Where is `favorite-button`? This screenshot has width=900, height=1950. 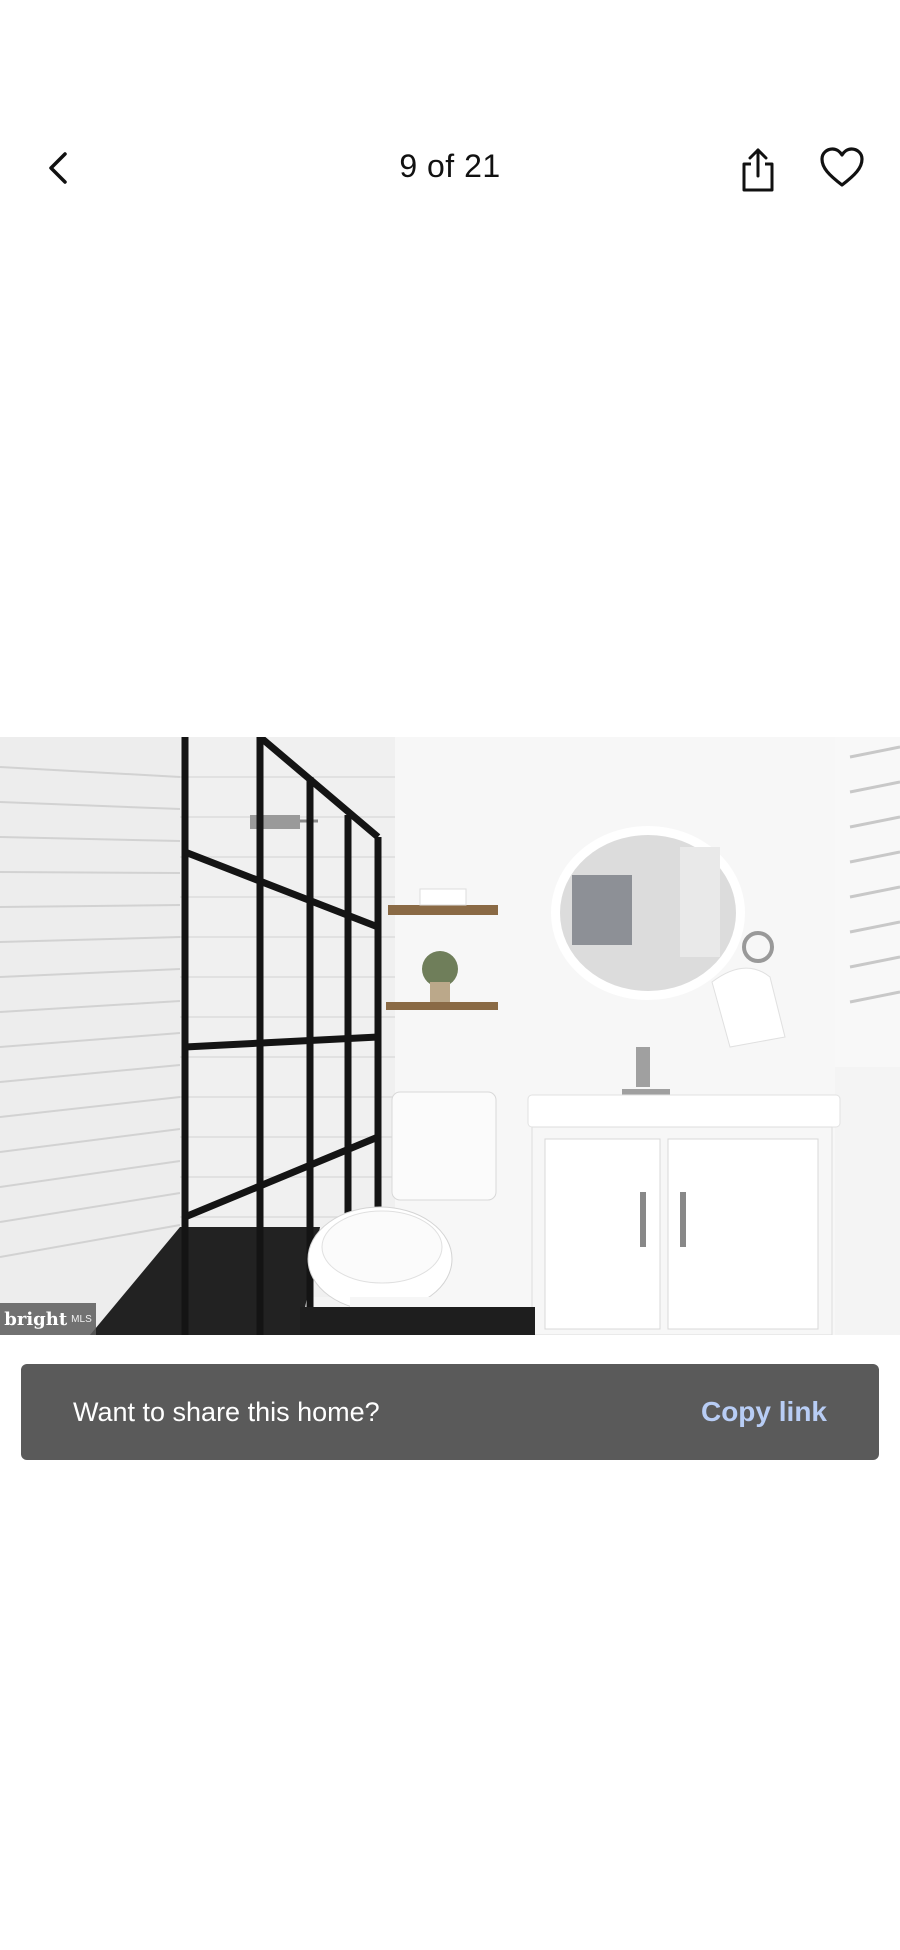
favorite-button is located at coordinates (842, 168).